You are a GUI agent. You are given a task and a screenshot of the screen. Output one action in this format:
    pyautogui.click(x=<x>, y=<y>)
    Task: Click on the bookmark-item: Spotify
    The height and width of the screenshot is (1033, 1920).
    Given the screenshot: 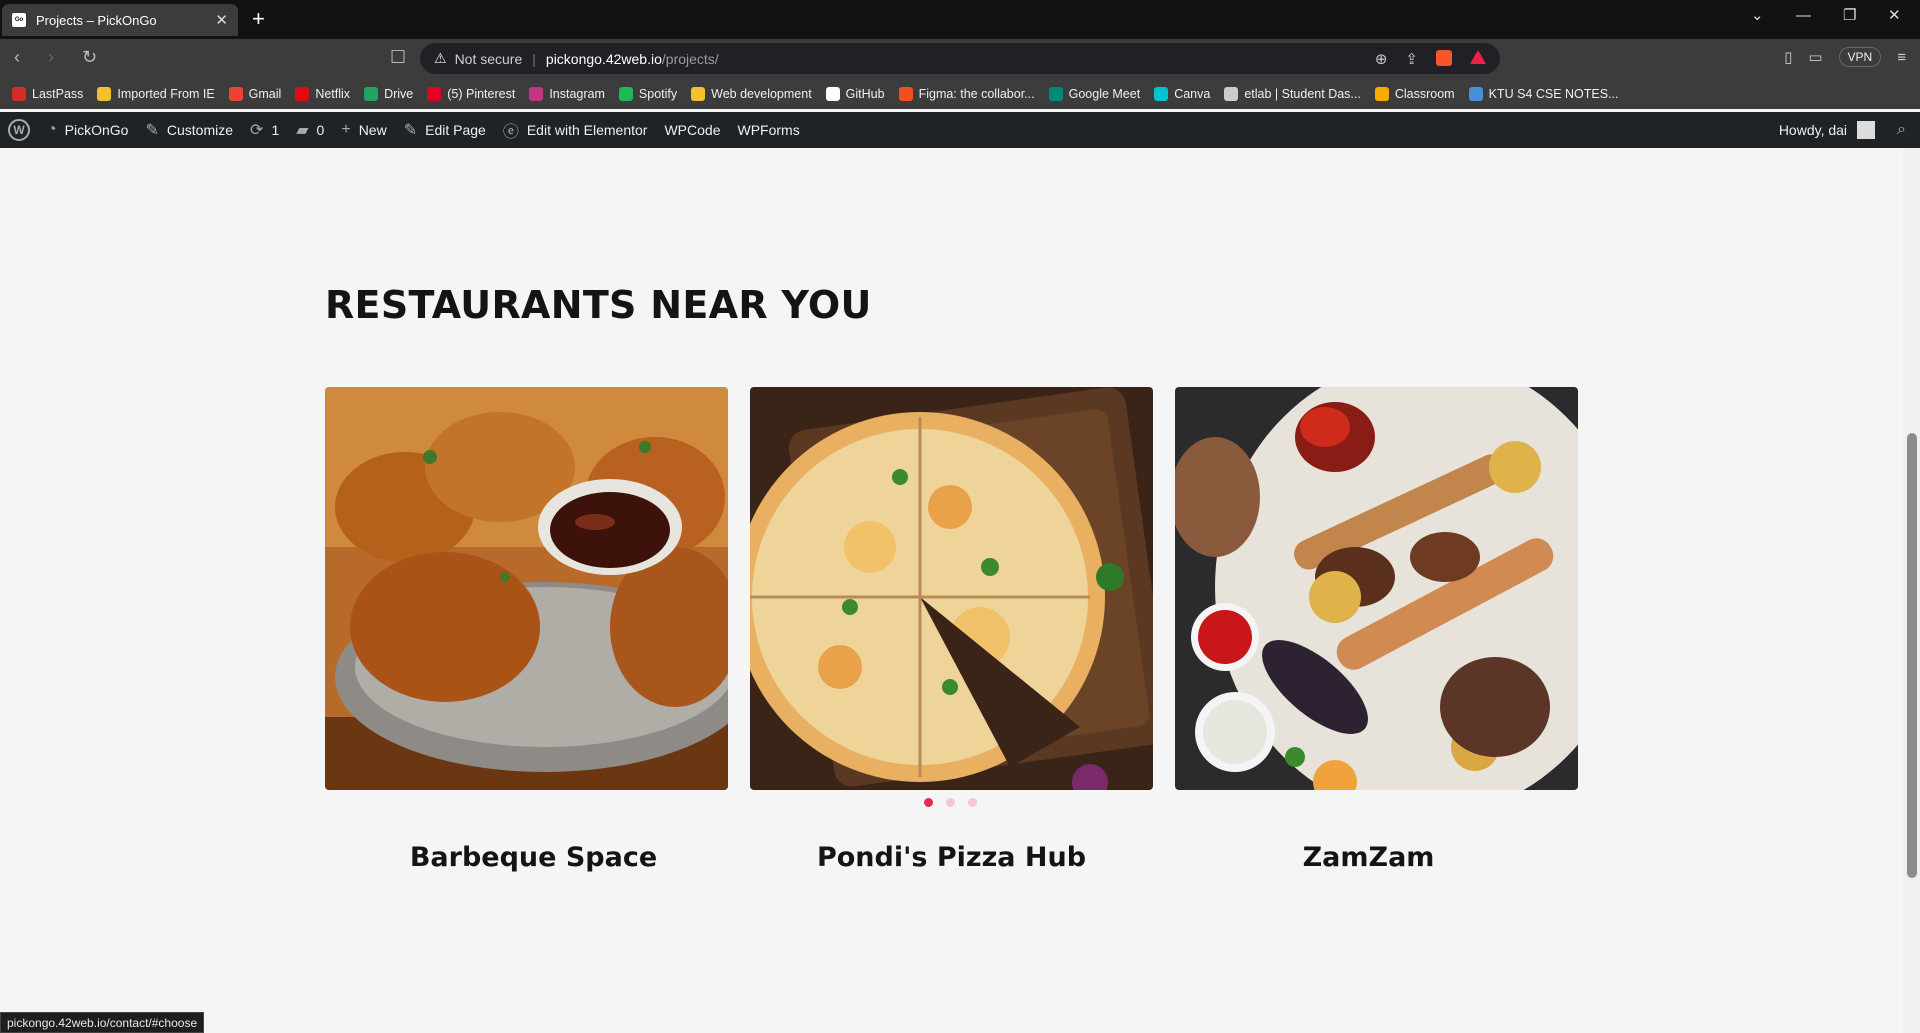 What is the action you would take?
    pyautogui.click(x=648, y=94)
    